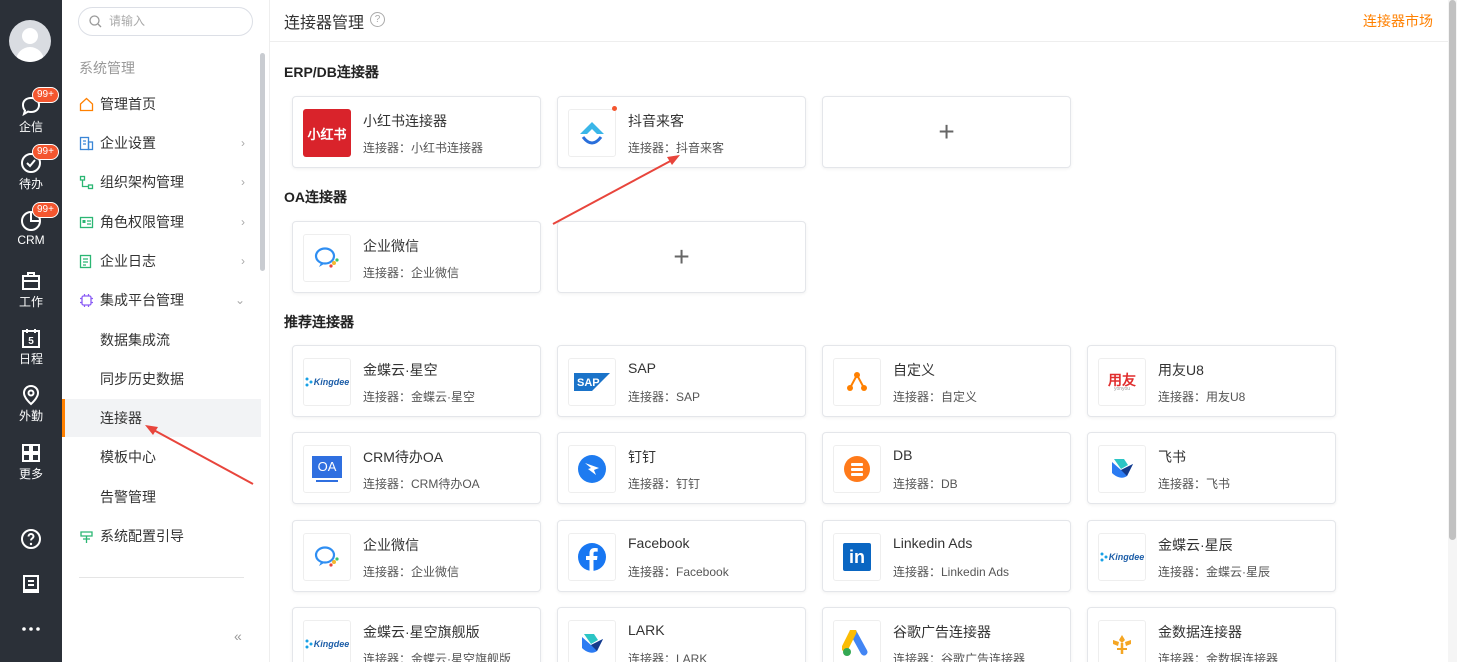 The height and width of the screenshot is (662, 1457). Describe the element at coordinates (681, 634) in the screenshot. I see `connector-card: LARK 连接器：LARK` at that location.